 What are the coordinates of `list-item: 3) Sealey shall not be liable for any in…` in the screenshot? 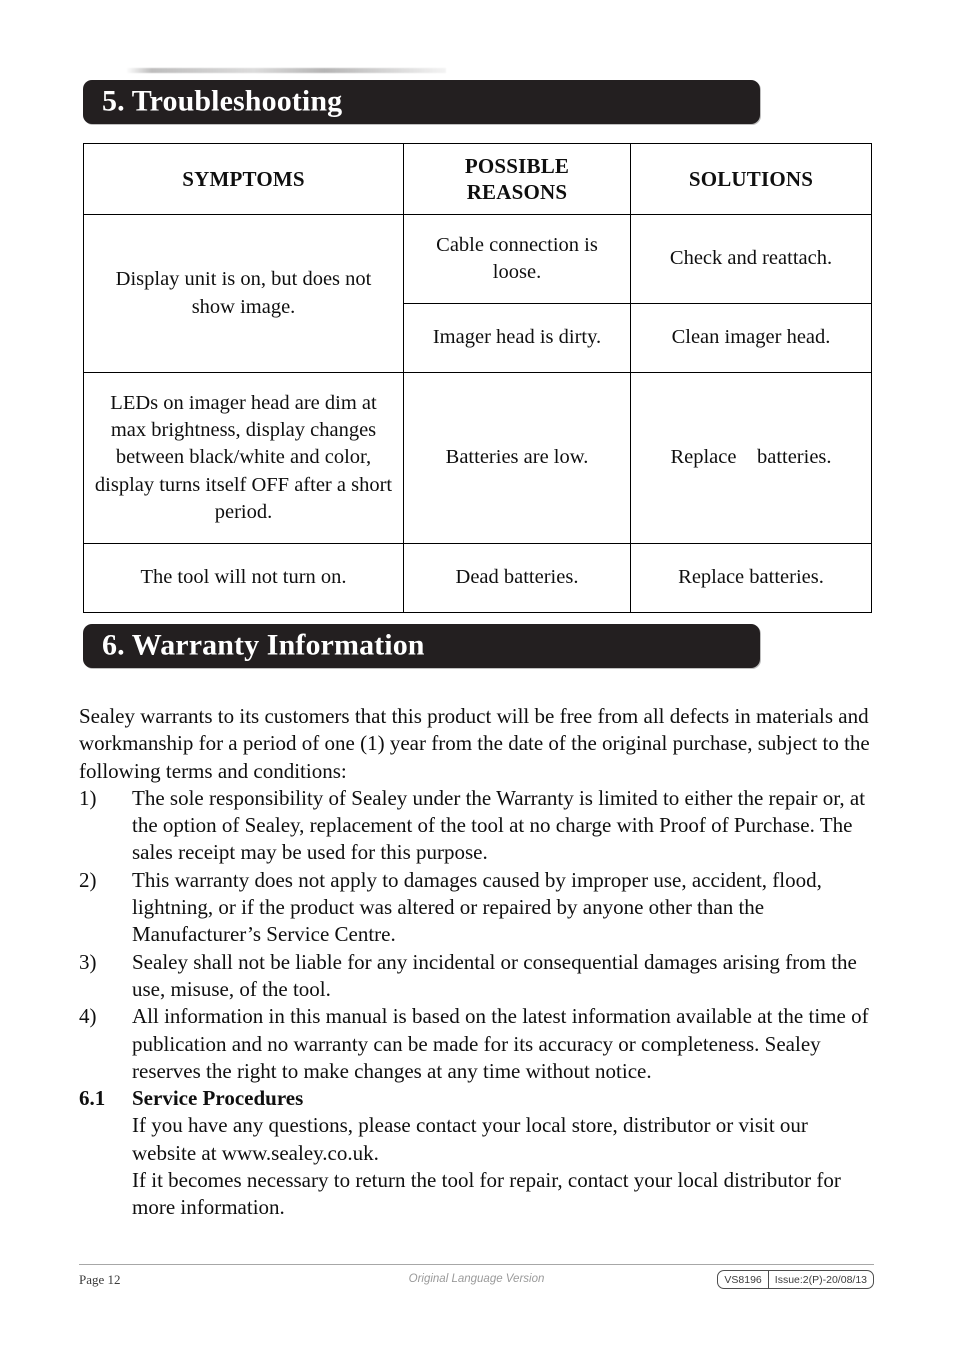 It's located at (476, 976).